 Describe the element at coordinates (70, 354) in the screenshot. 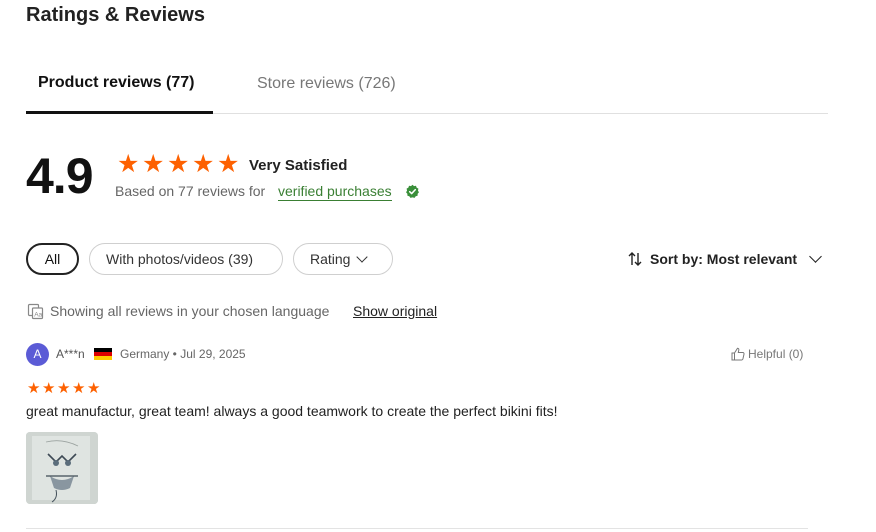

I see `reviewer-name: A***n` at that location.